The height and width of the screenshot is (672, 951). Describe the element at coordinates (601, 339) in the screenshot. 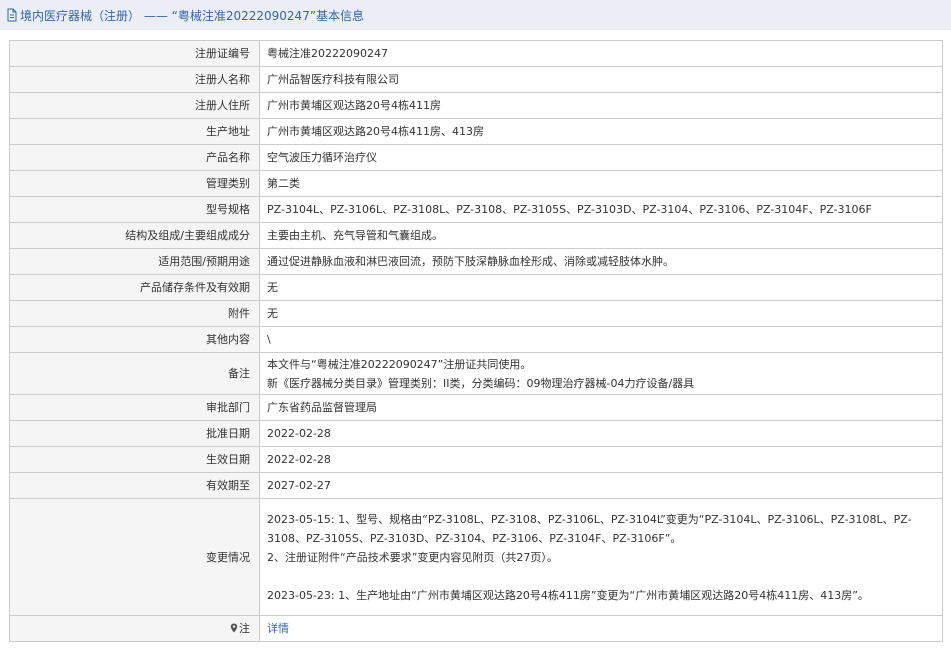

I see `row-value: \` at that location.